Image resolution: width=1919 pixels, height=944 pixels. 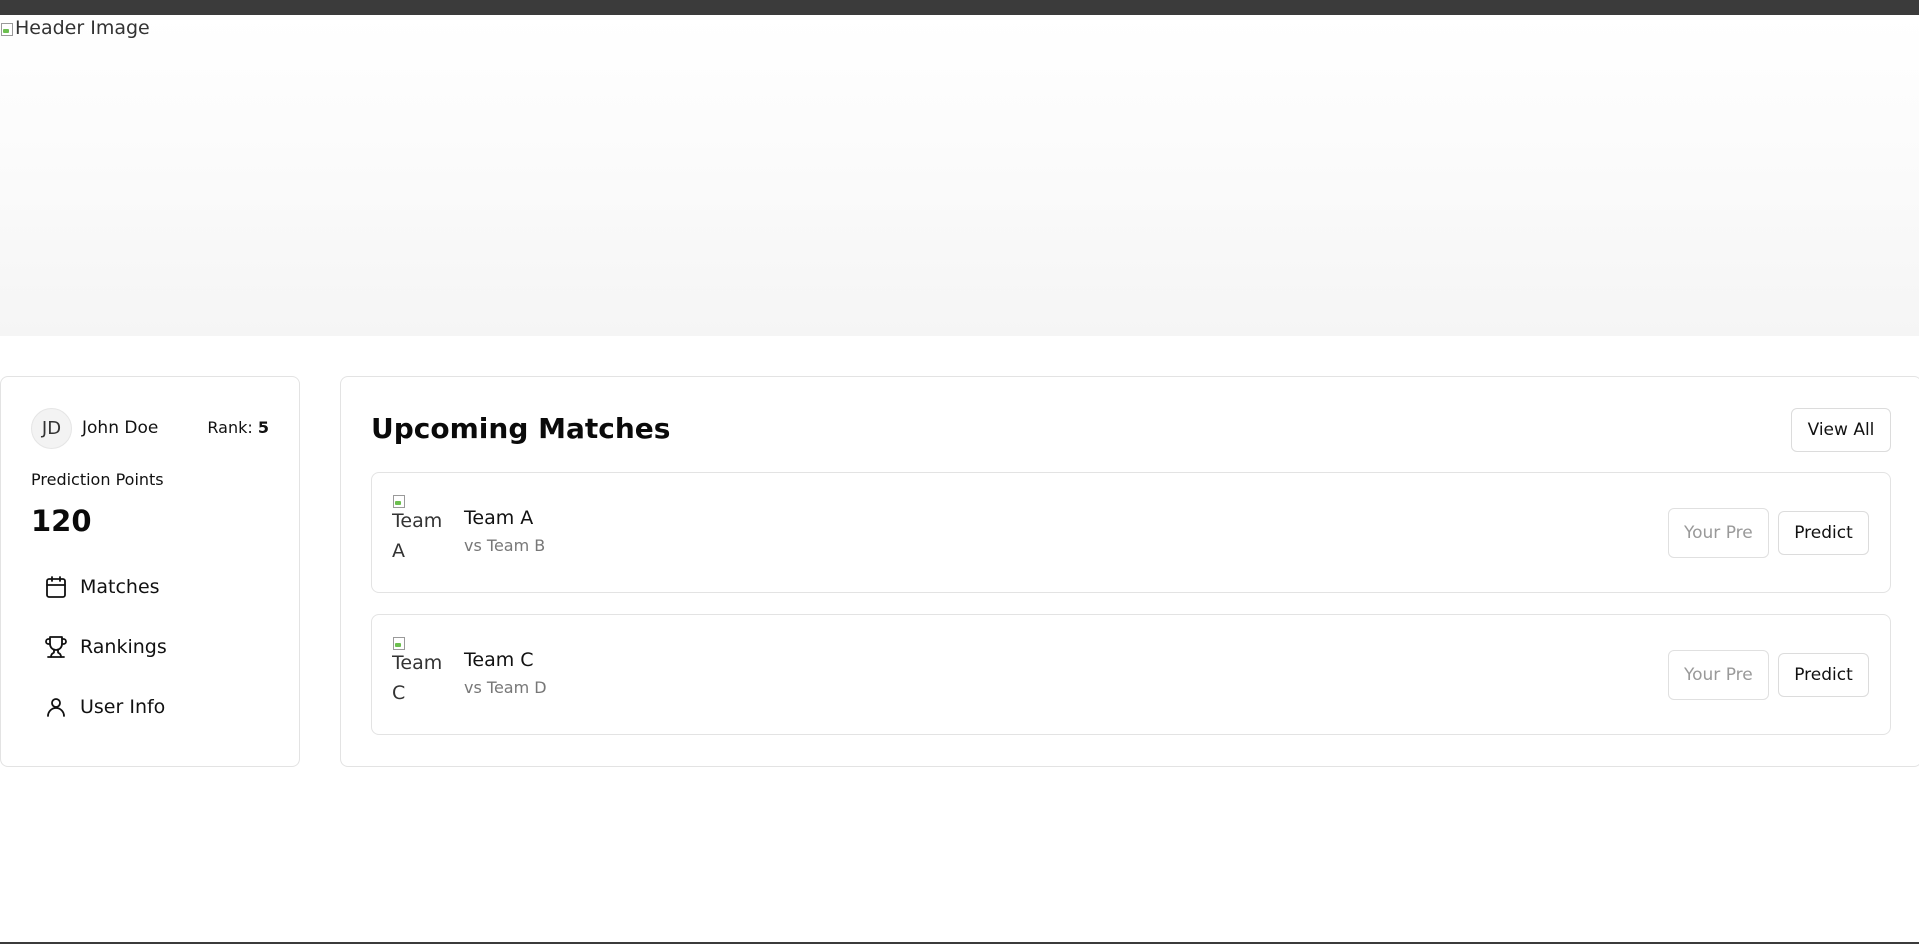 I want to click on team-name: Team C, so click(x=499, y=660).